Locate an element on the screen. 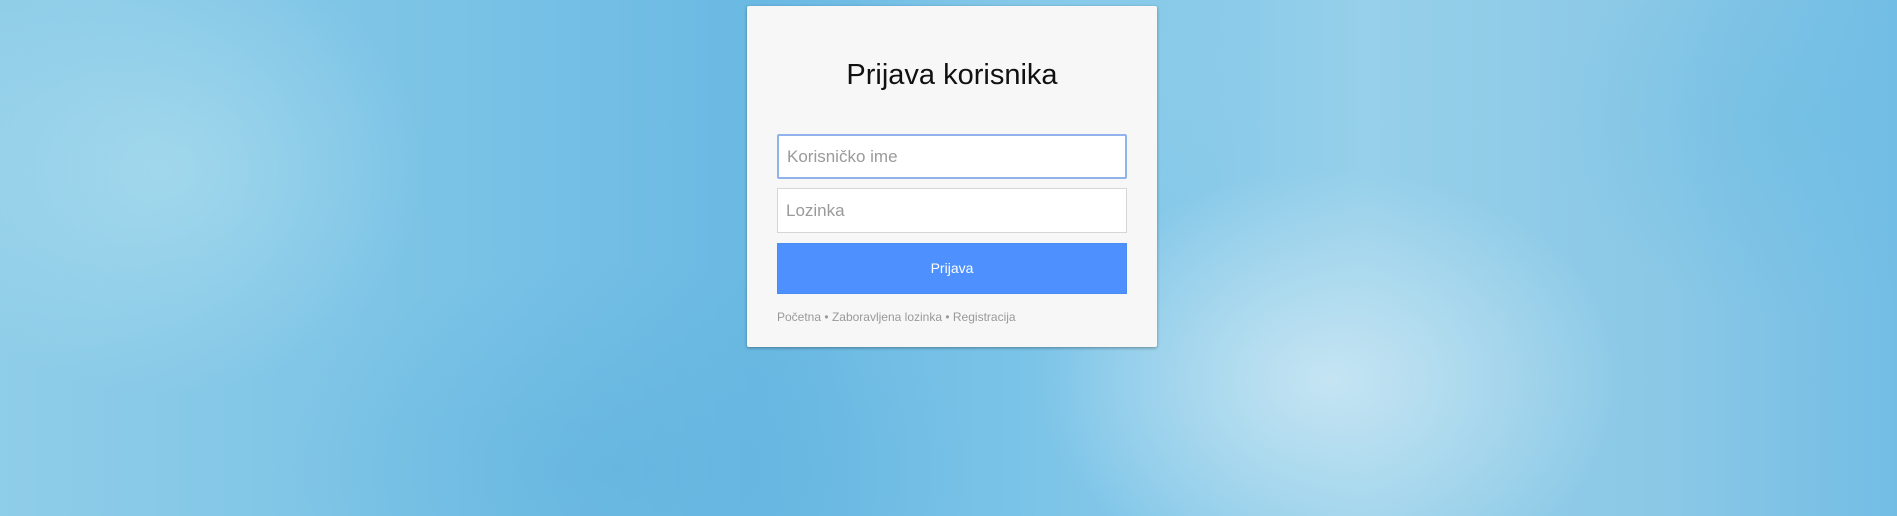  password-input is located at coordinates (952, 210).